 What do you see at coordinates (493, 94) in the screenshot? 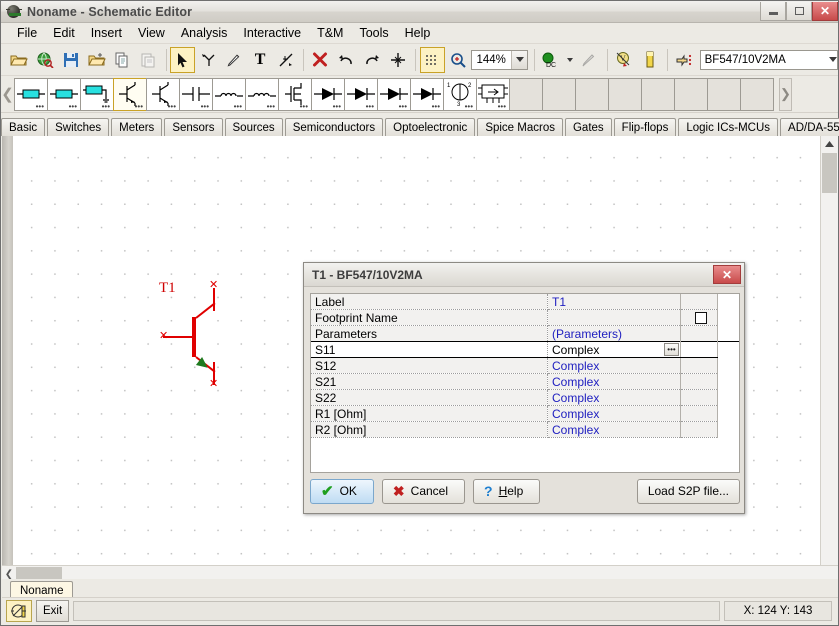
I see `sub-circuit-icon: •••` at bounding box center [493, 94].